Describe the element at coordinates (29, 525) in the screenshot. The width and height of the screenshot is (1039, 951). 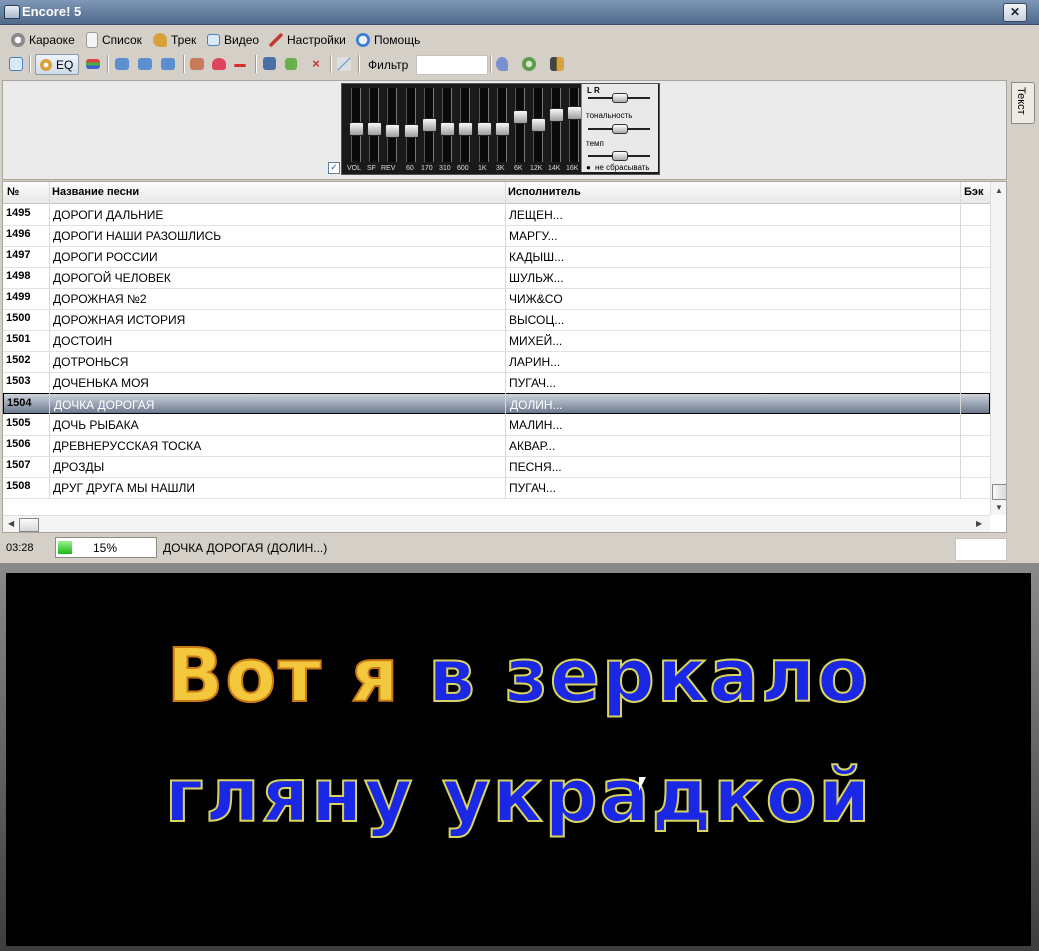
I see `horizontal-scroll-thumb` at that location.